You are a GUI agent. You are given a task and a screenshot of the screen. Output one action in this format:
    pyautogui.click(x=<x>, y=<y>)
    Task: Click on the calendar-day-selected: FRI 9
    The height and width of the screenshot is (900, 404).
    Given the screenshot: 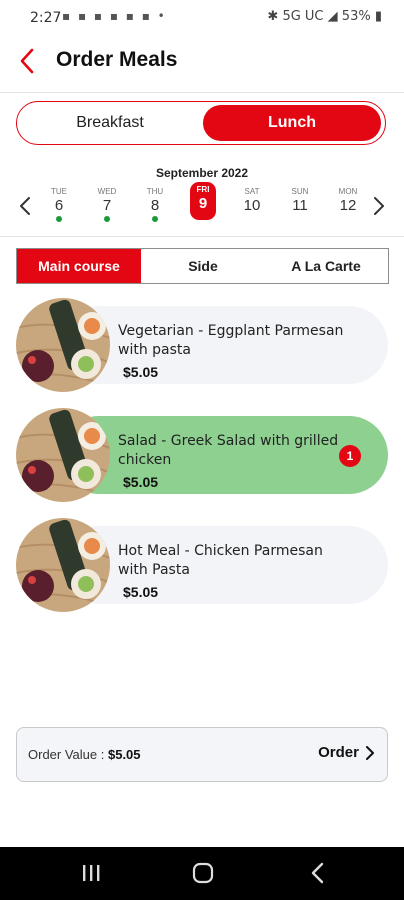 What is the action you would take?
    pyautogui.click(x=203, y=201)
    